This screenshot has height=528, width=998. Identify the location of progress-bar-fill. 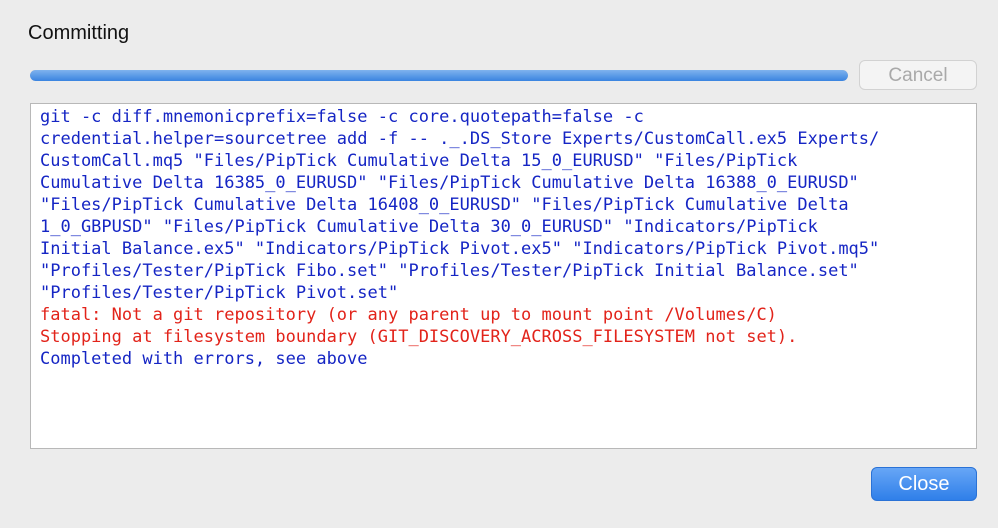
(439, 75).